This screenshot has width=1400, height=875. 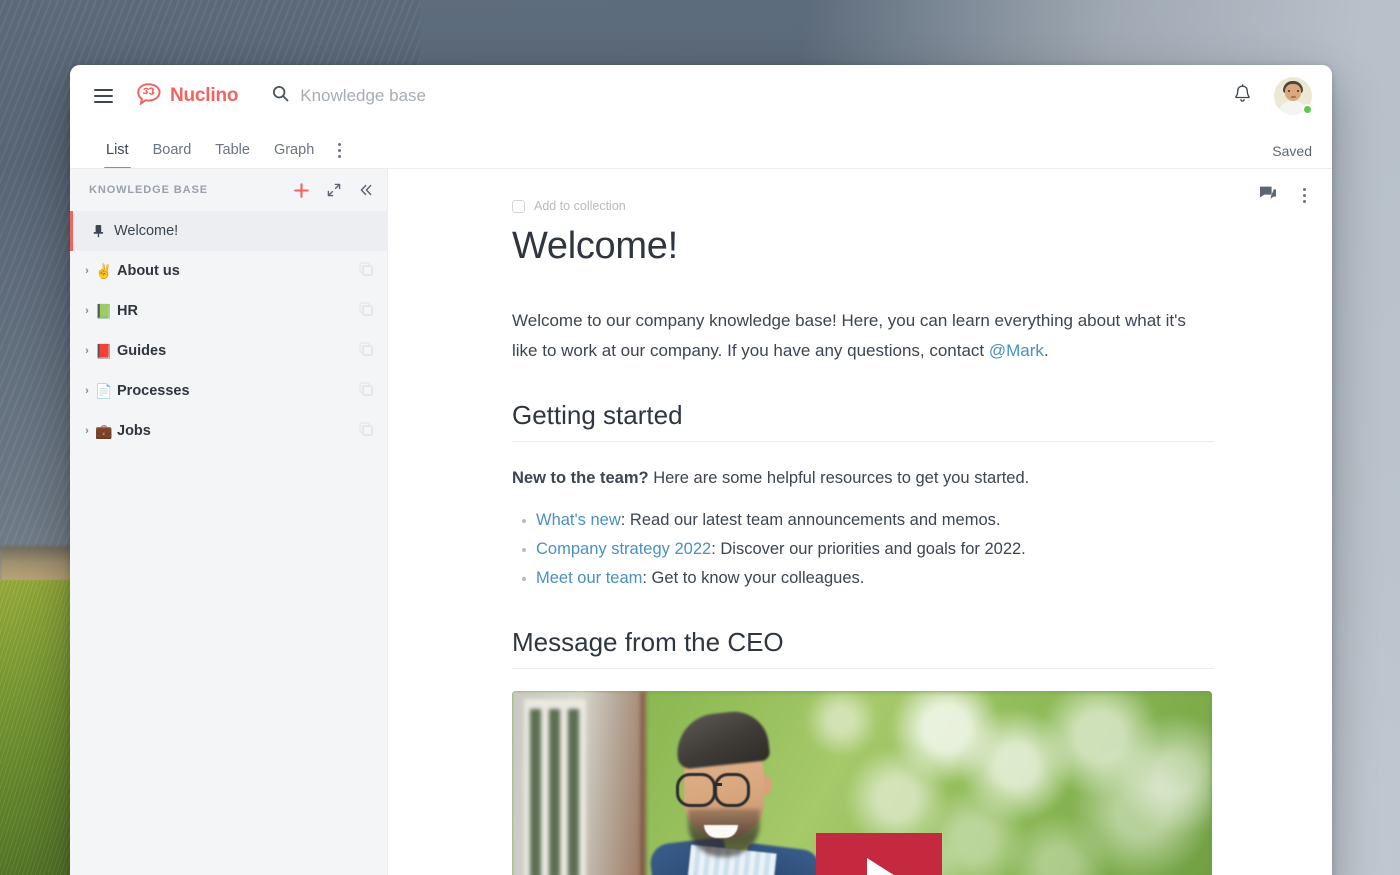 What do you see at coordinates (1268, 195) in the screenshot?
I see `comment-bubble-icon` at bounding box center [1268, 195].